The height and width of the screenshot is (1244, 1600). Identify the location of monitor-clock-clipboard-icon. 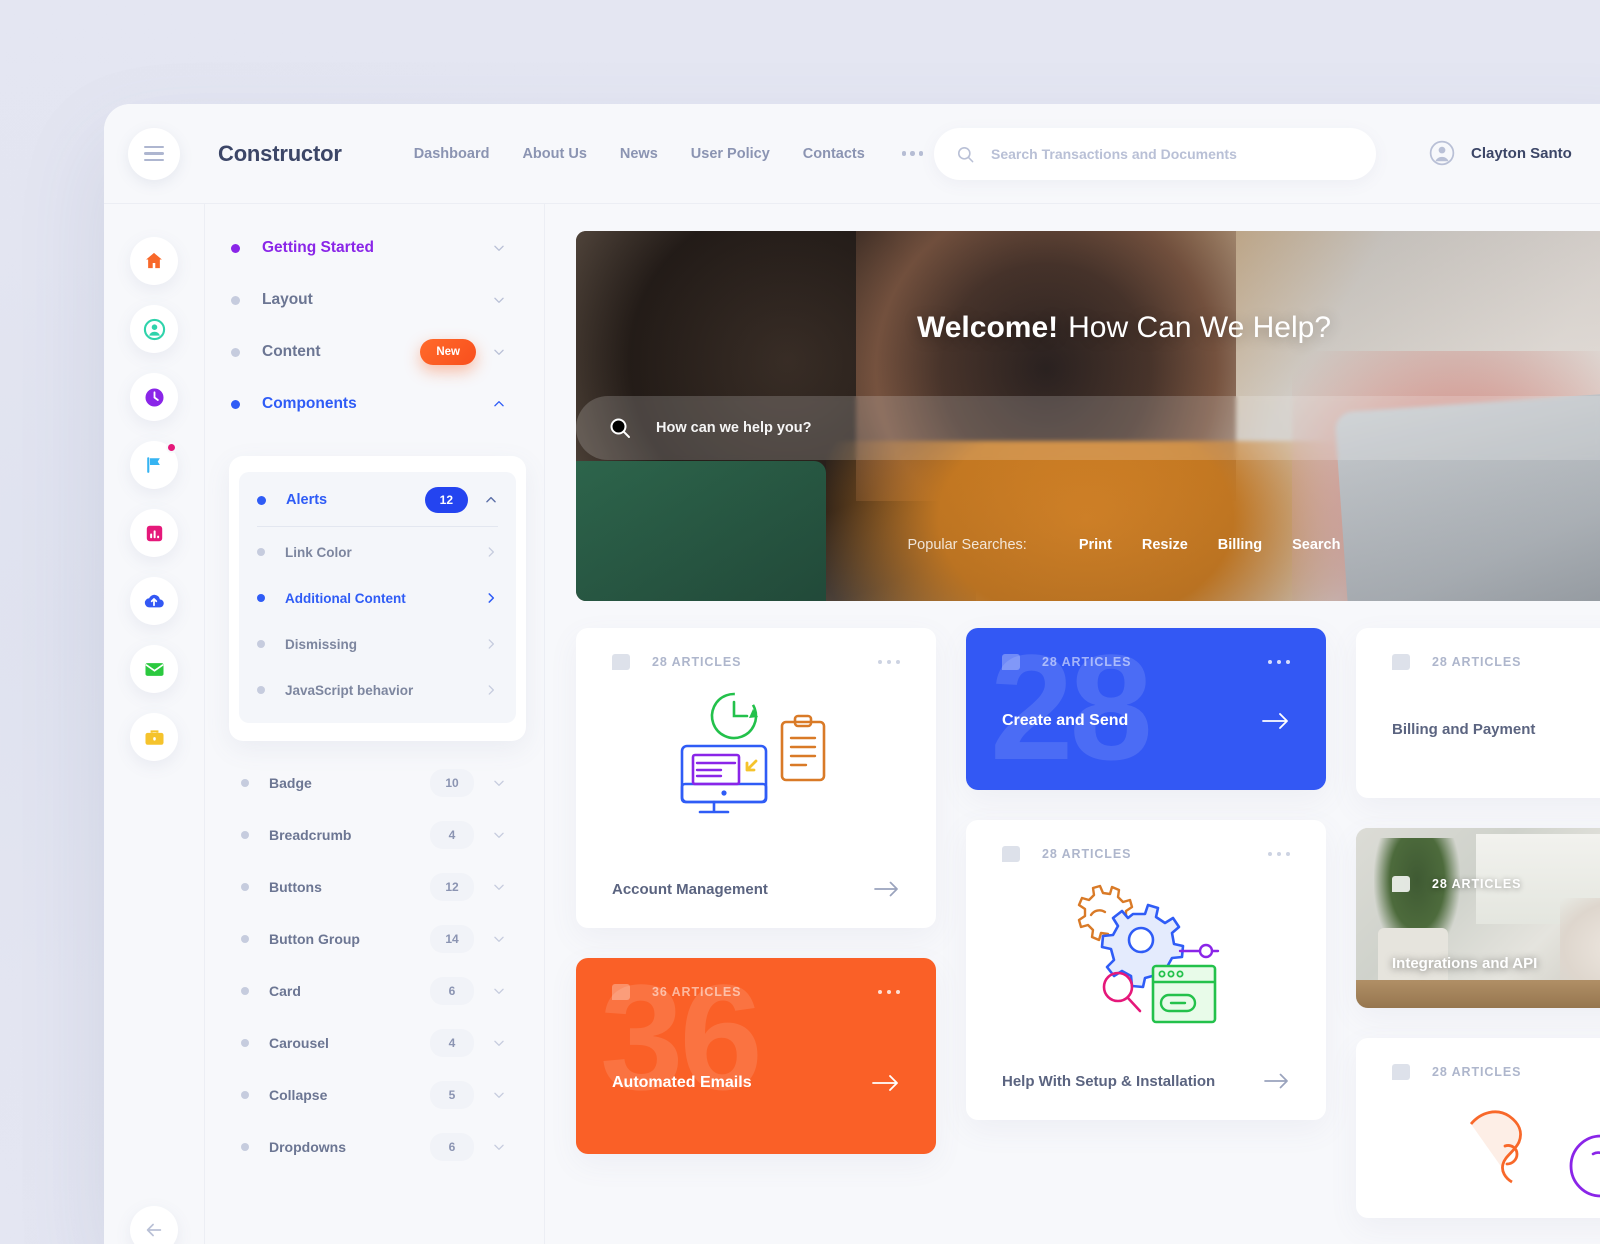
(756, 765).